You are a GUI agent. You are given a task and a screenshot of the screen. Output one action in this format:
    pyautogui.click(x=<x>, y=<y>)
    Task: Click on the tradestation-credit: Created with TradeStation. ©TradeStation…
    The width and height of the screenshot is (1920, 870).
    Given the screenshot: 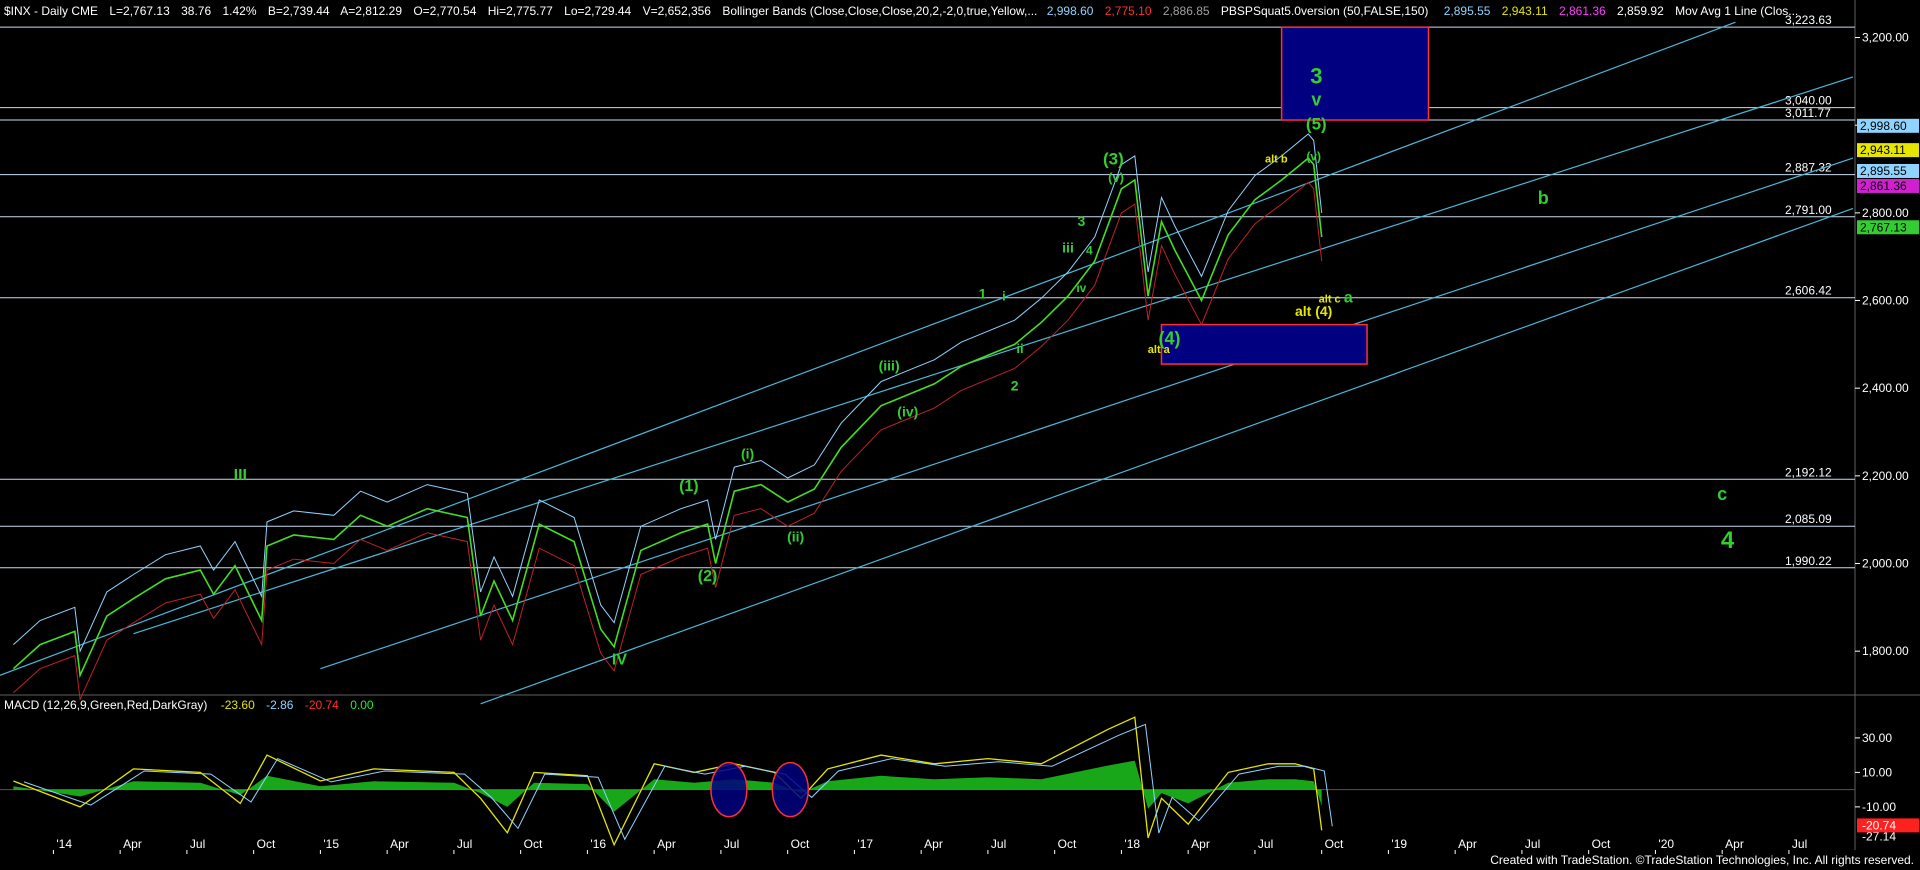 What is the action you would take?
    pyautogui.click(x=1702, y=860)
    